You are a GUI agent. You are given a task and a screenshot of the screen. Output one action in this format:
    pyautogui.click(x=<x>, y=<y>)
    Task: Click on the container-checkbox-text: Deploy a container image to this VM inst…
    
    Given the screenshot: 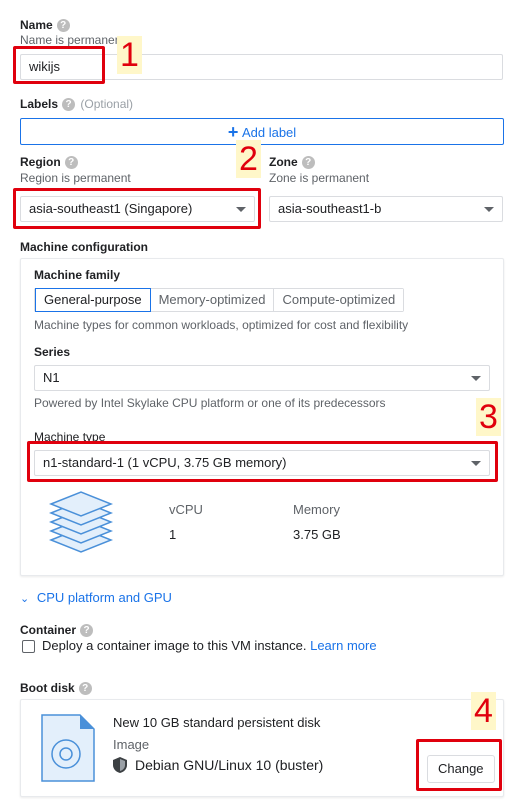 What is the action you would take?
    pyautogui.click(x=174, y=645)
    